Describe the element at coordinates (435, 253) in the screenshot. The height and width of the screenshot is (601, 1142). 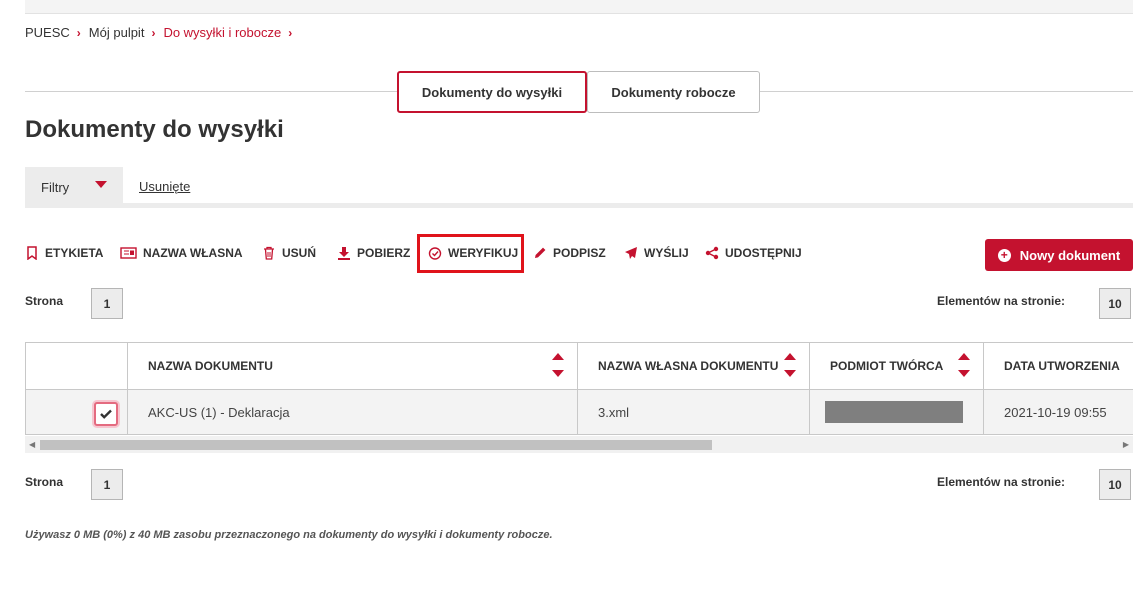
I see `check-circle-icon` at that location.